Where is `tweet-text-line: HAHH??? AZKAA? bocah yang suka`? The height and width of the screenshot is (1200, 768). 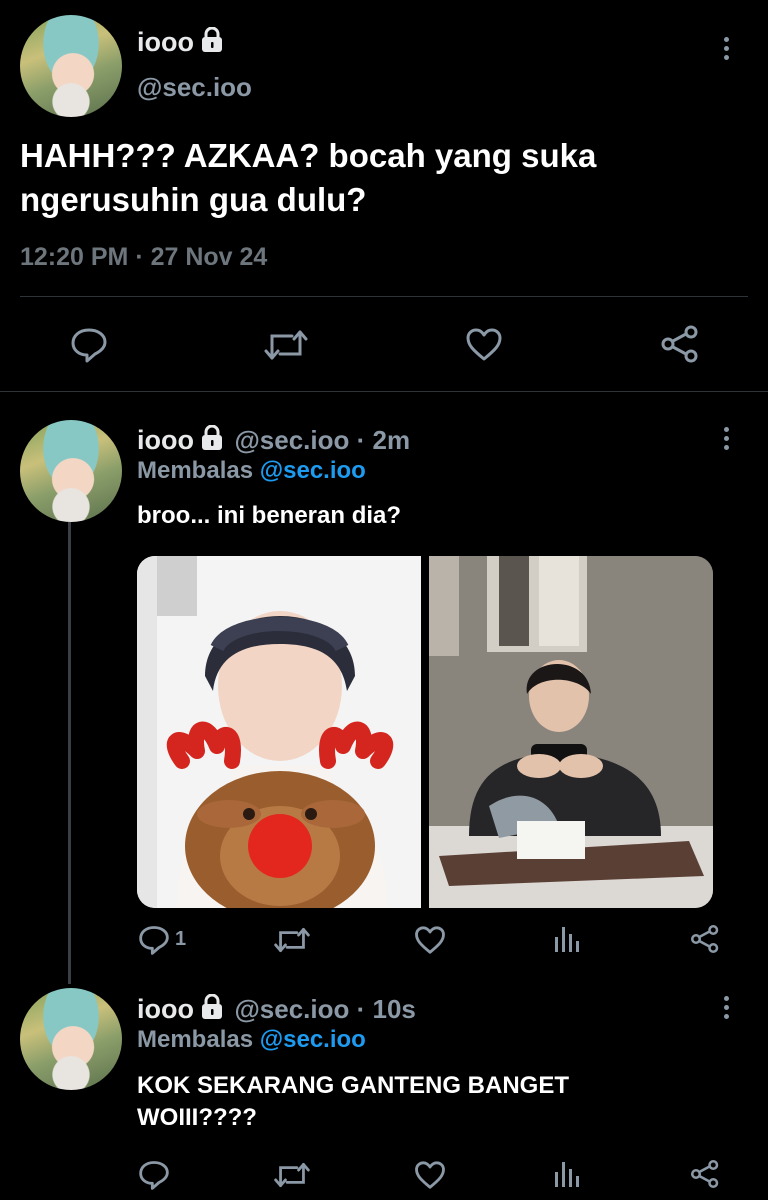
tweet-text-line: HAHH??? AZKAA? bocah yang suka is located at coordinates (308, 155).